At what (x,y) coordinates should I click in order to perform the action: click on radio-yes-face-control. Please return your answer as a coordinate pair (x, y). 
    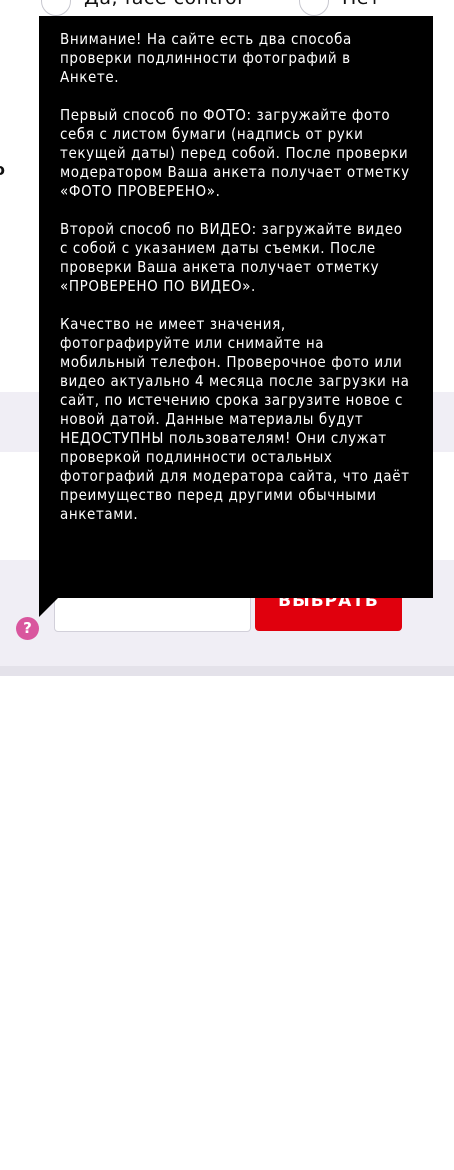
    Looking at the image, I should click on (56, 8).